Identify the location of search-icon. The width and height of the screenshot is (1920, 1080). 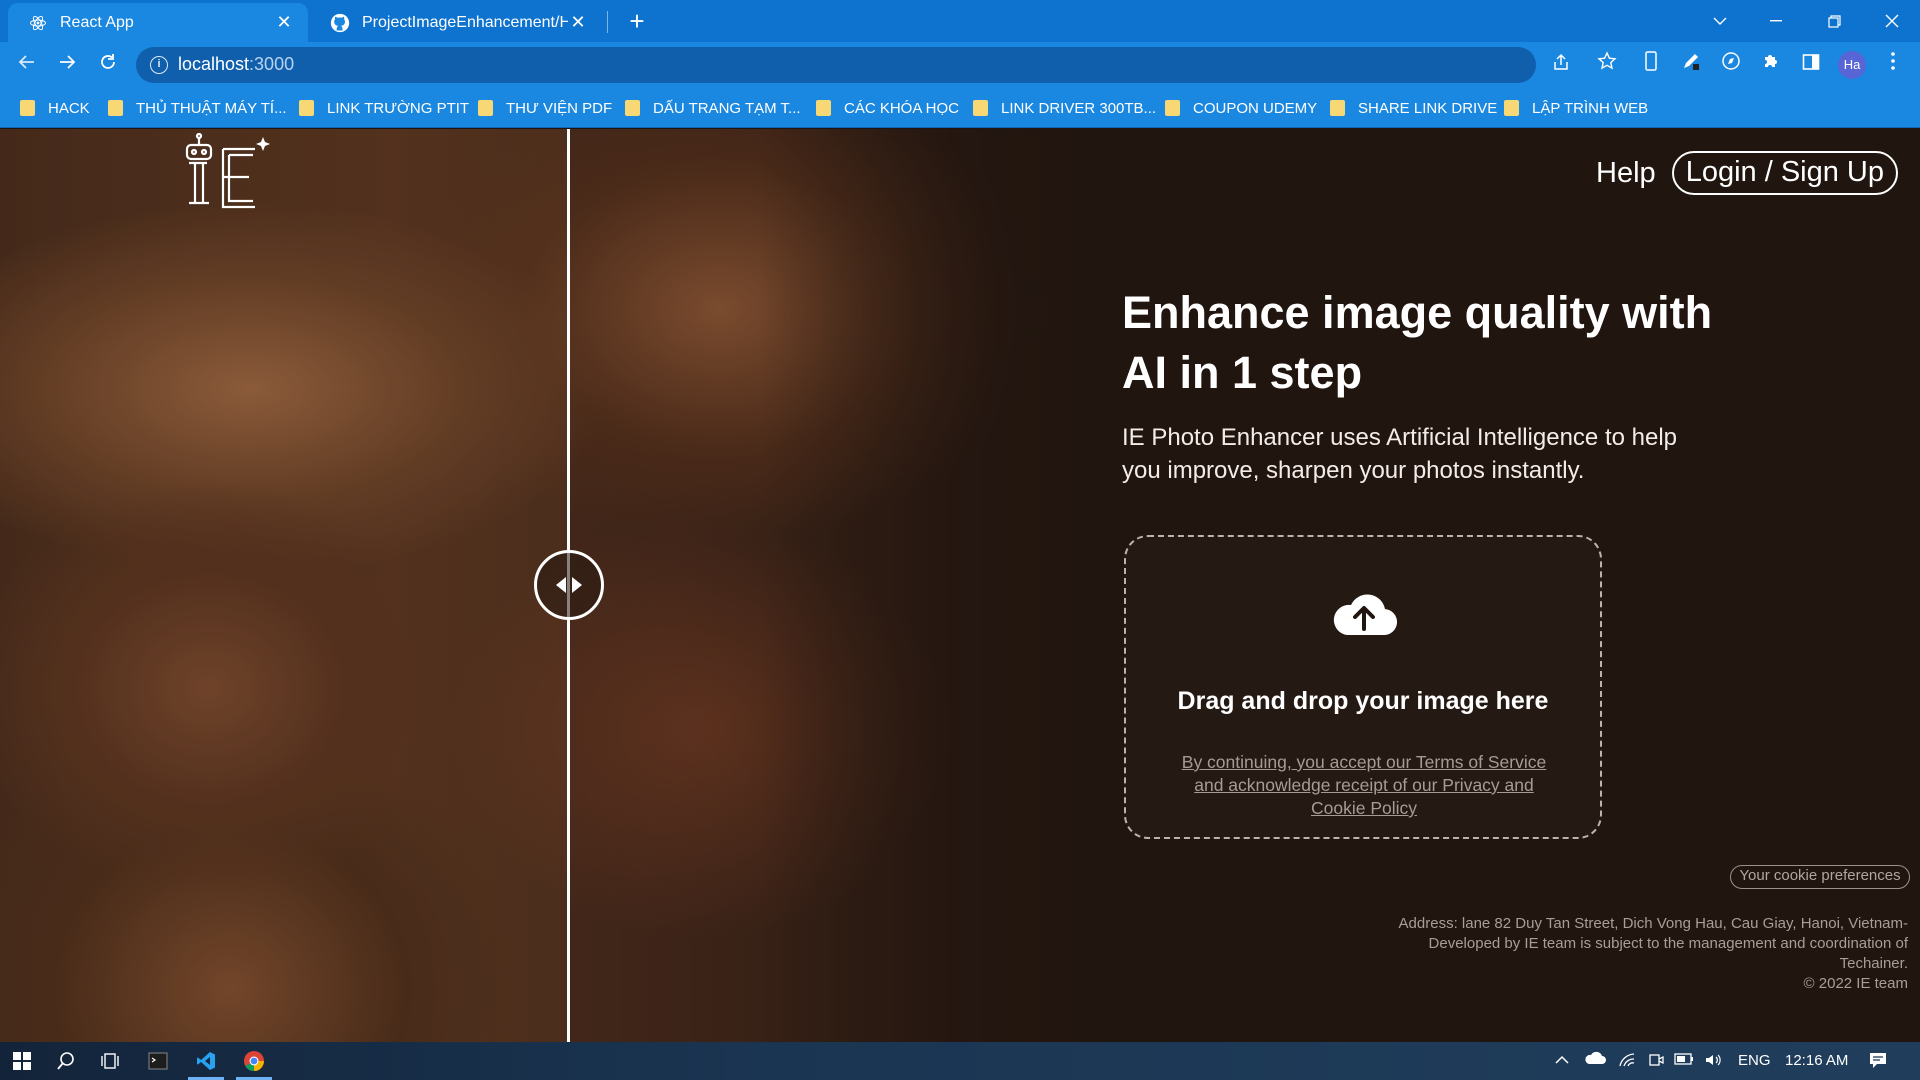
(66, 1061).